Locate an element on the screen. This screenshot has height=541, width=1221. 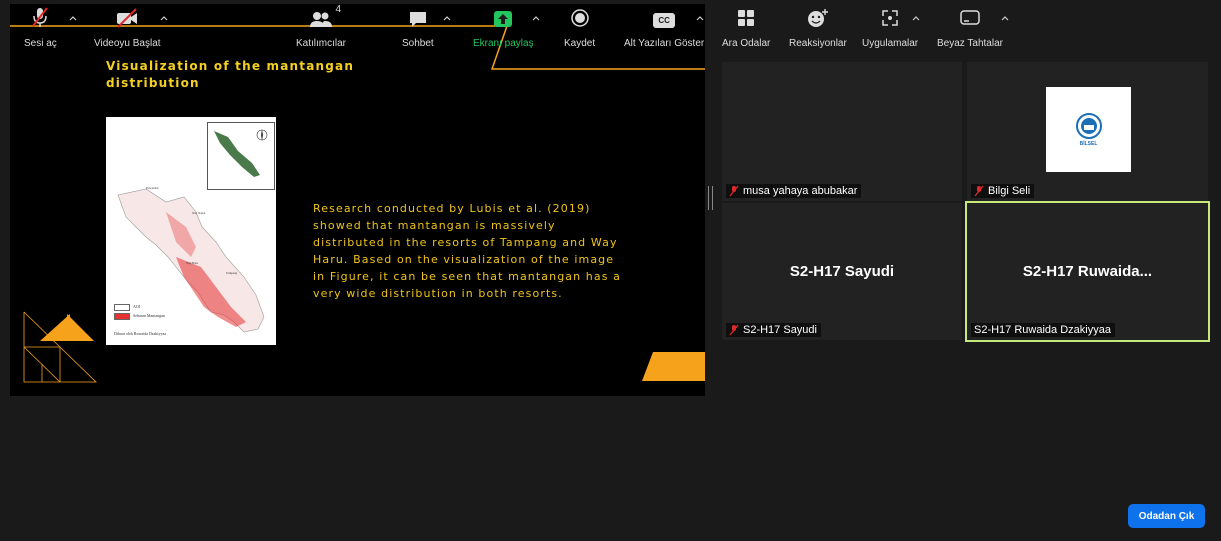
svg-text: Way Haru is located at coordinates (192, 263).